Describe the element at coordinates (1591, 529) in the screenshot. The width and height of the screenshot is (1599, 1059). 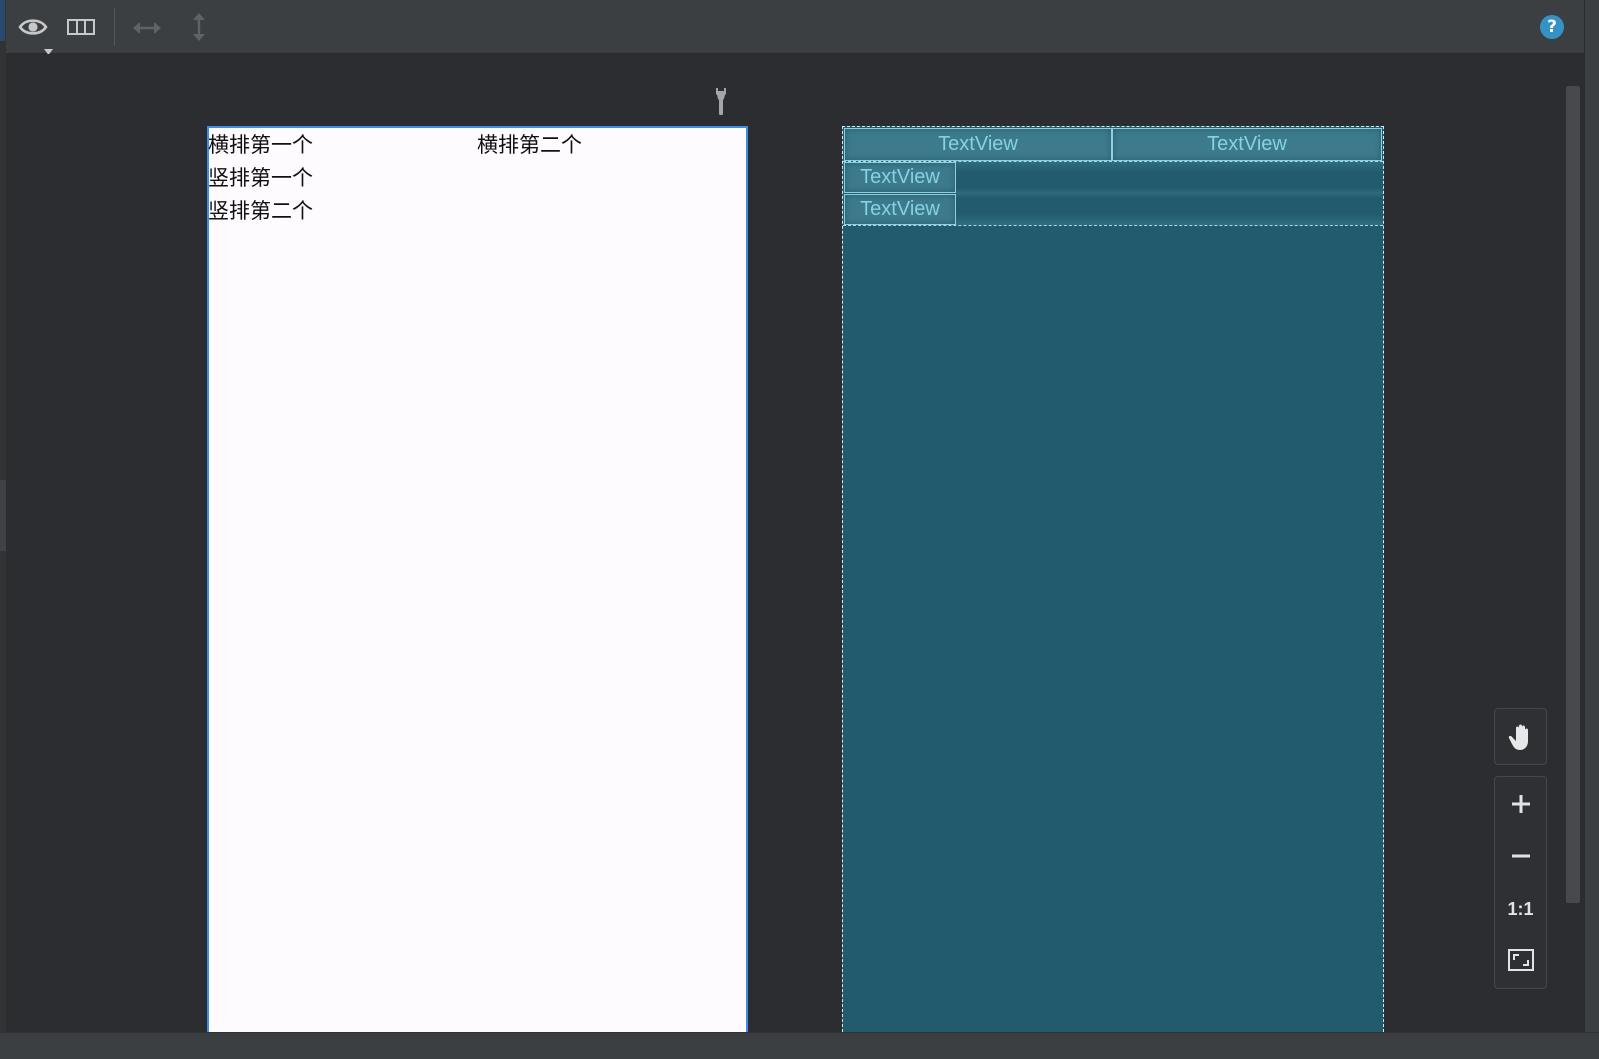
I see `right-tool-strip` at that location.